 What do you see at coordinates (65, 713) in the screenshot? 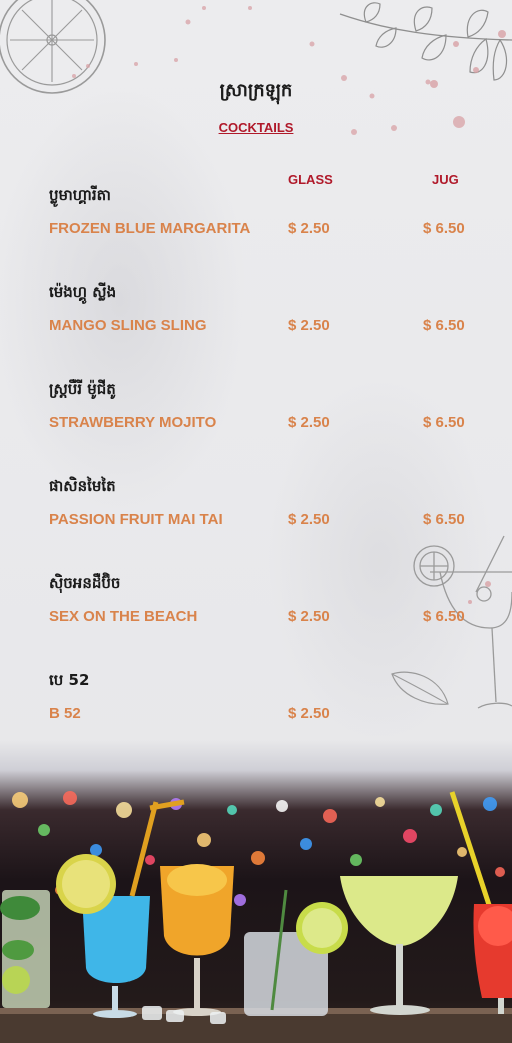
I see `item-name-english: B 52` at bounding box center [65, 713].